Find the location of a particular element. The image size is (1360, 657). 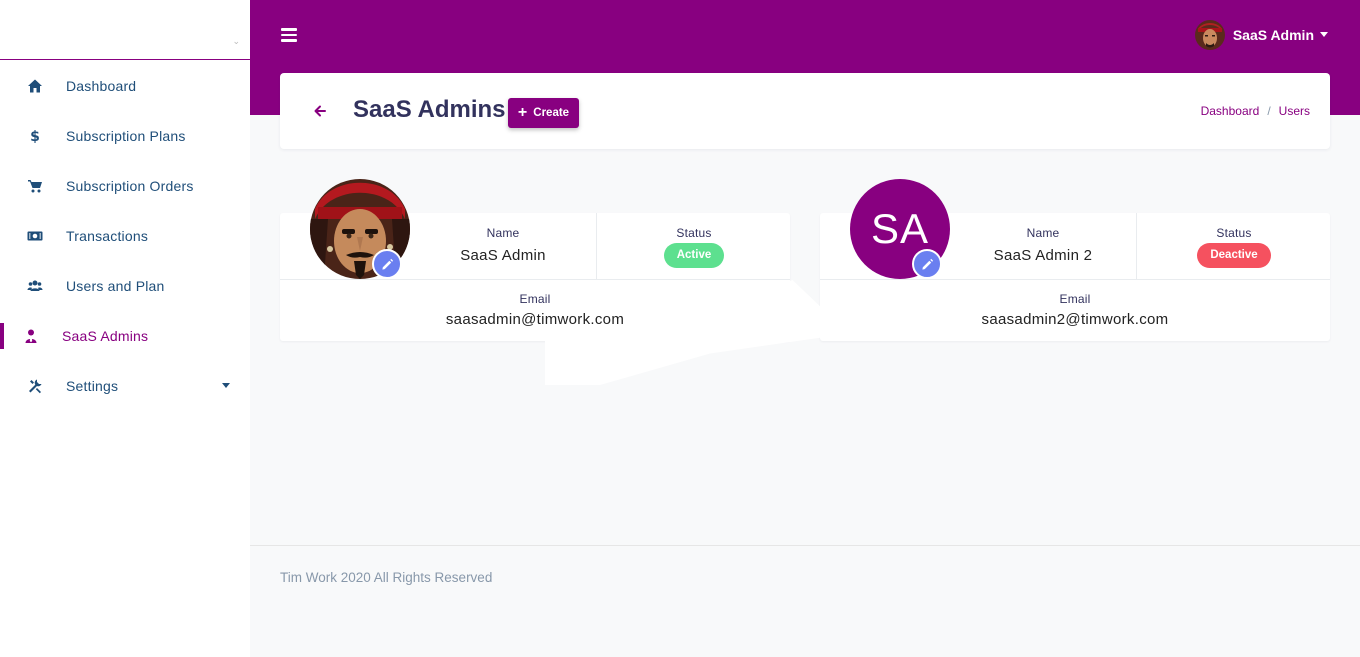

admin-avatar: SA is located at coordinates (900, 229).